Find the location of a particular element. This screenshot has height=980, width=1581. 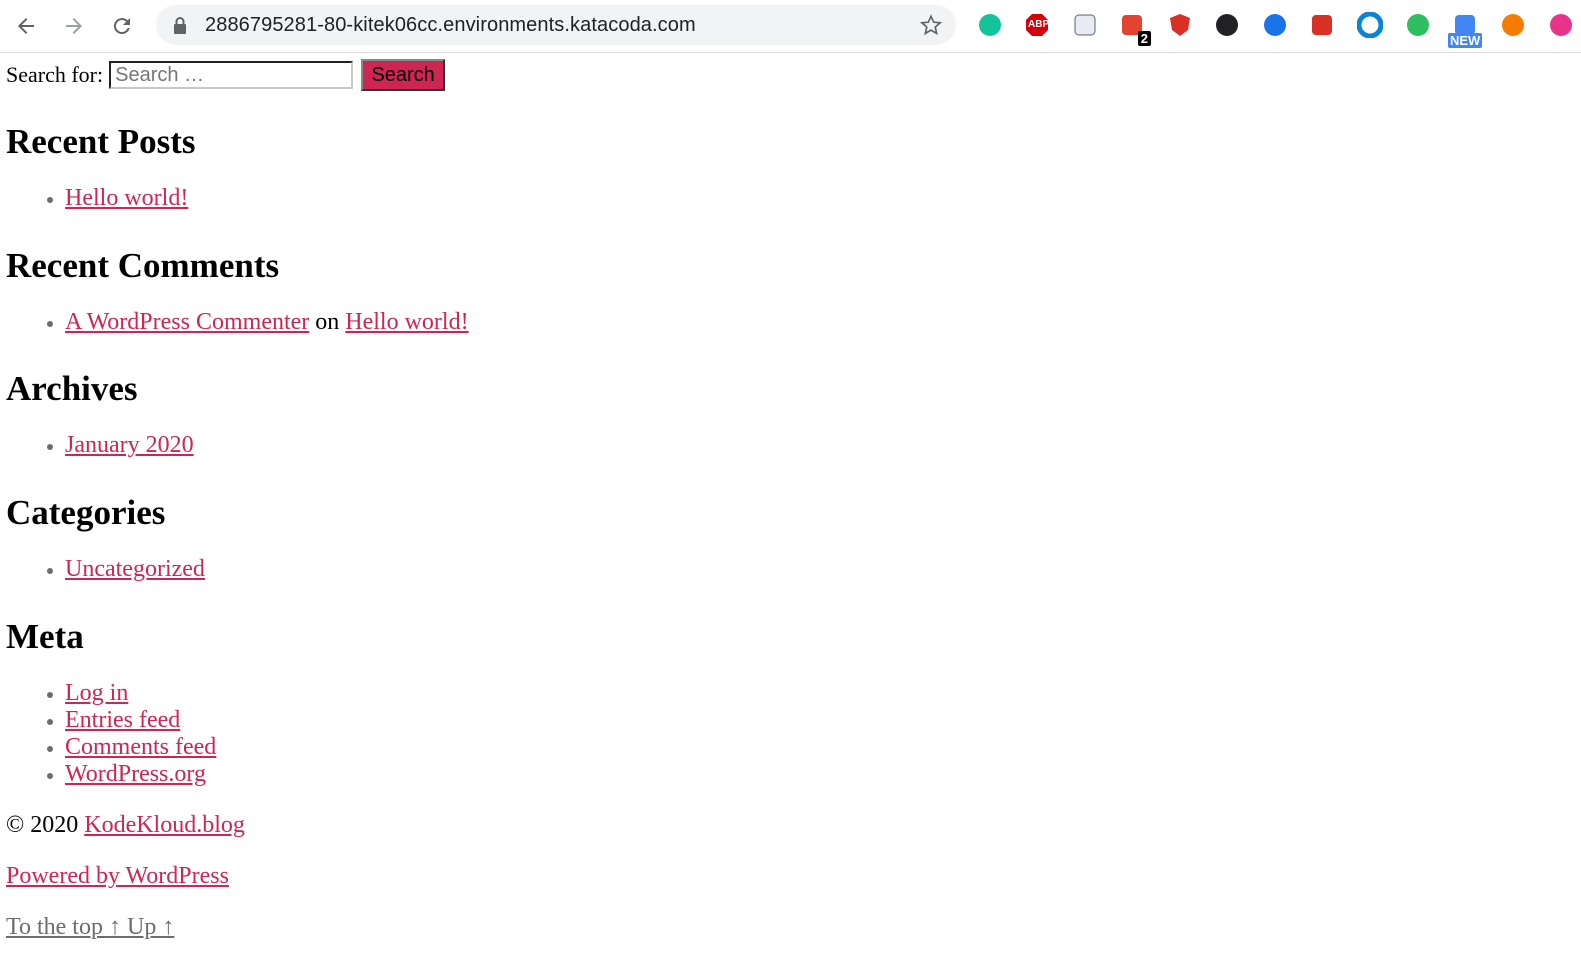

todoist-extension: 2 is located at coordinates (1134, 28).